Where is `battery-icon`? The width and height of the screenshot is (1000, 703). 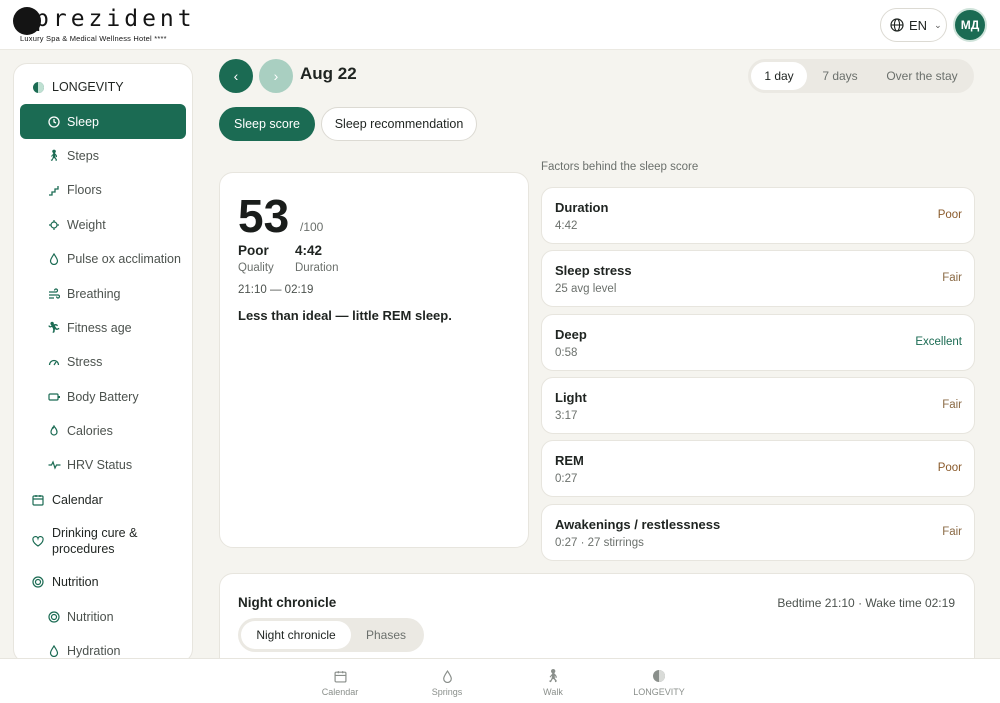 battery-icon is located at coordinates (54, 397).